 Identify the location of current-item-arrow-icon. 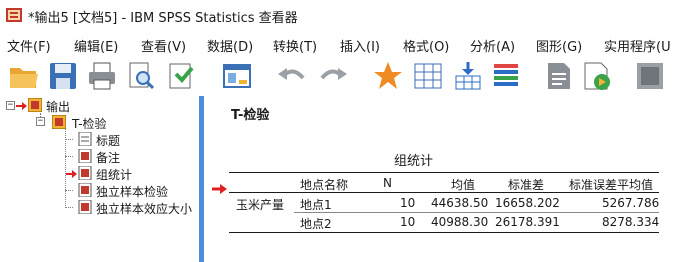
(71, 174).